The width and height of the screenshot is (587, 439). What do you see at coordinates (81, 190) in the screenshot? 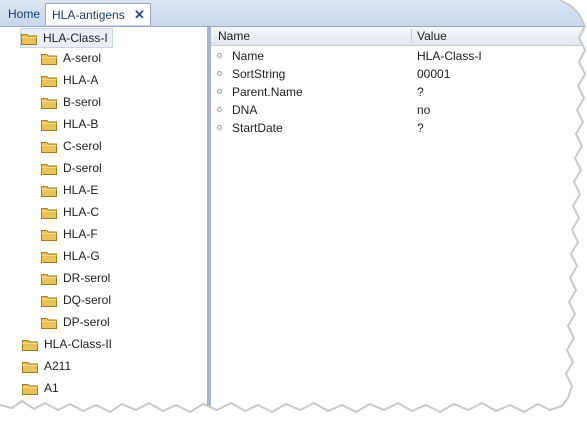
I see `tree-item-label: HLA-E` at bounding box center [81, 190].